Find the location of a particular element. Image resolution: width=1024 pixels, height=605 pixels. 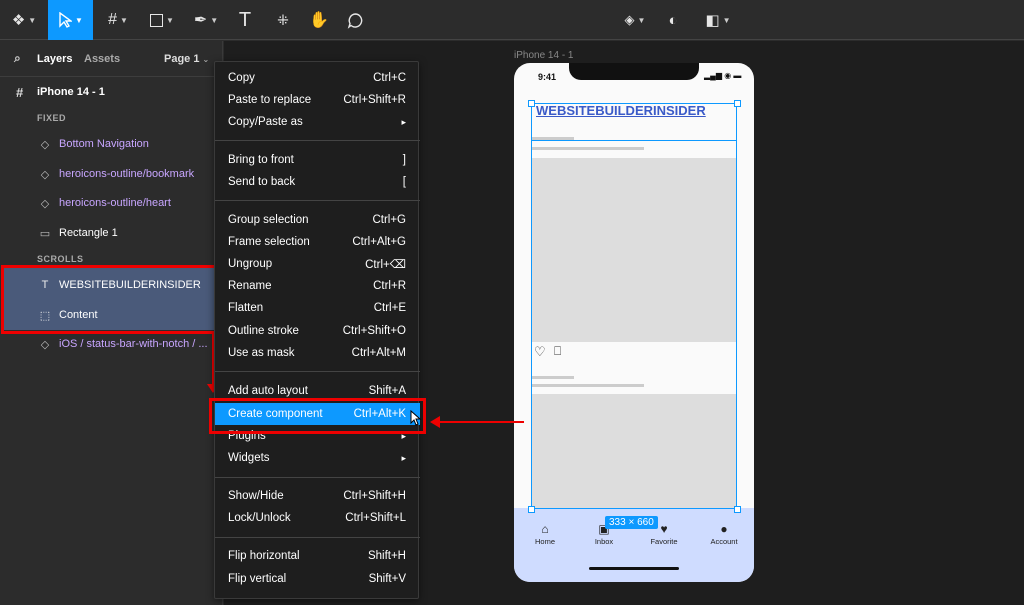

section-fixed: FIXED is located at coordinates (52, 118).